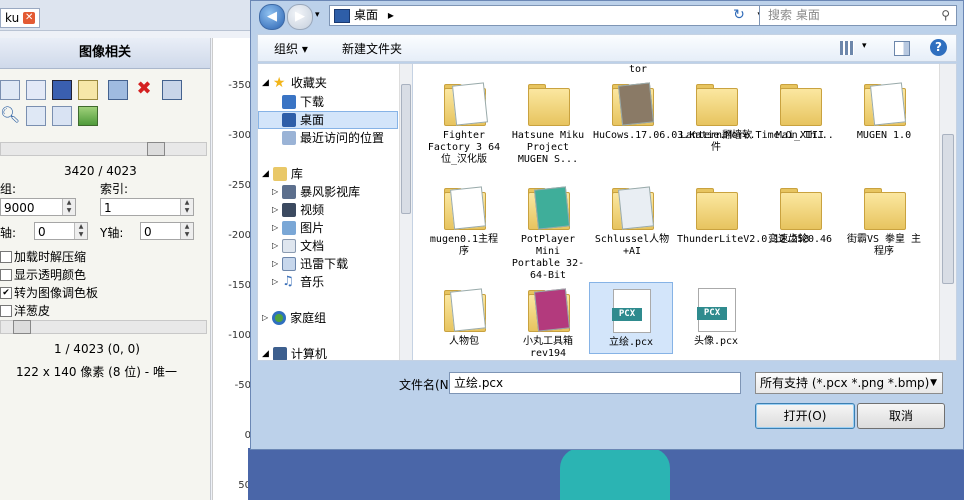 The width and height of the screenshot is (964, 500). Describe the element at coordinates (294, 352) in the screenshot. I see `tree-item-computer: ◢ 计算机` at that location.